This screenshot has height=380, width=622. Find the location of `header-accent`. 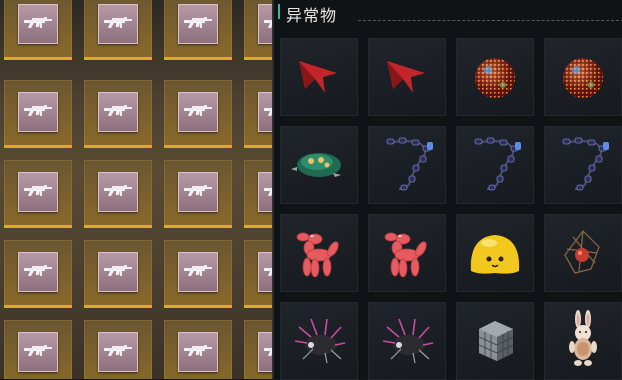

header-accent is located at coordinates (279, 11).